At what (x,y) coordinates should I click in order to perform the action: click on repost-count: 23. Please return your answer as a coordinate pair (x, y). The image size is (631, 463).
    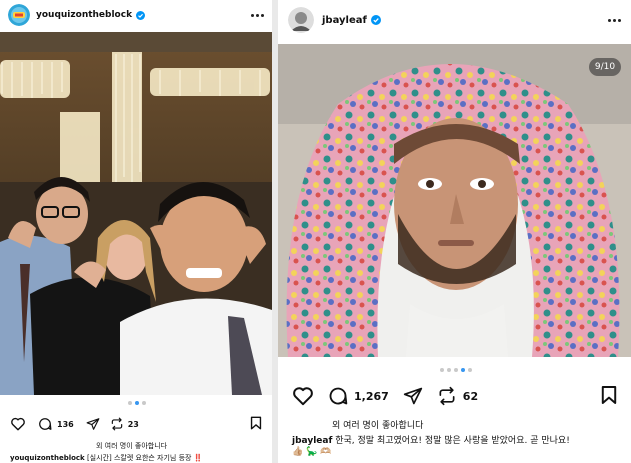
    Looking at the image, I should click on (133, 424).